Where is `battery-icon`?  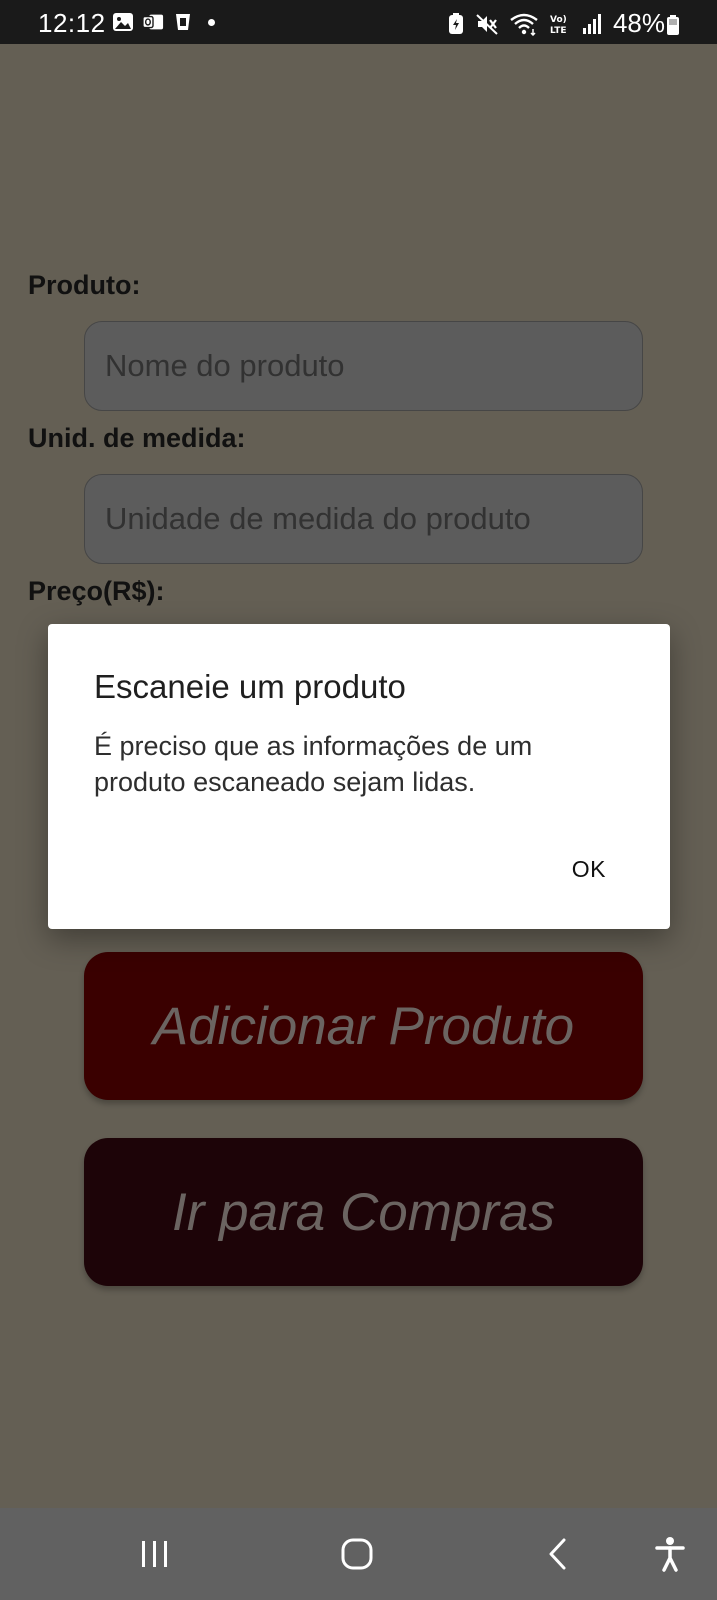 battery-icon is located at coordinates (673, 25).